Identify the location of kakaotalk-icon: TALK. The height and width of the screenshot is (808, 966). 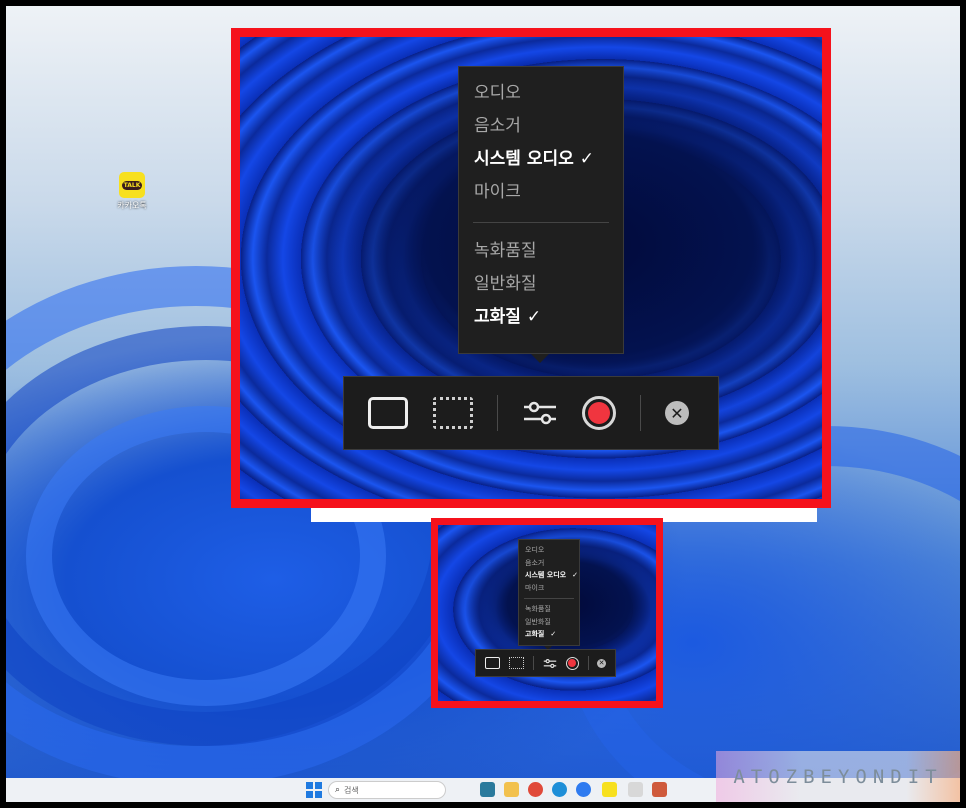
(132, 185).